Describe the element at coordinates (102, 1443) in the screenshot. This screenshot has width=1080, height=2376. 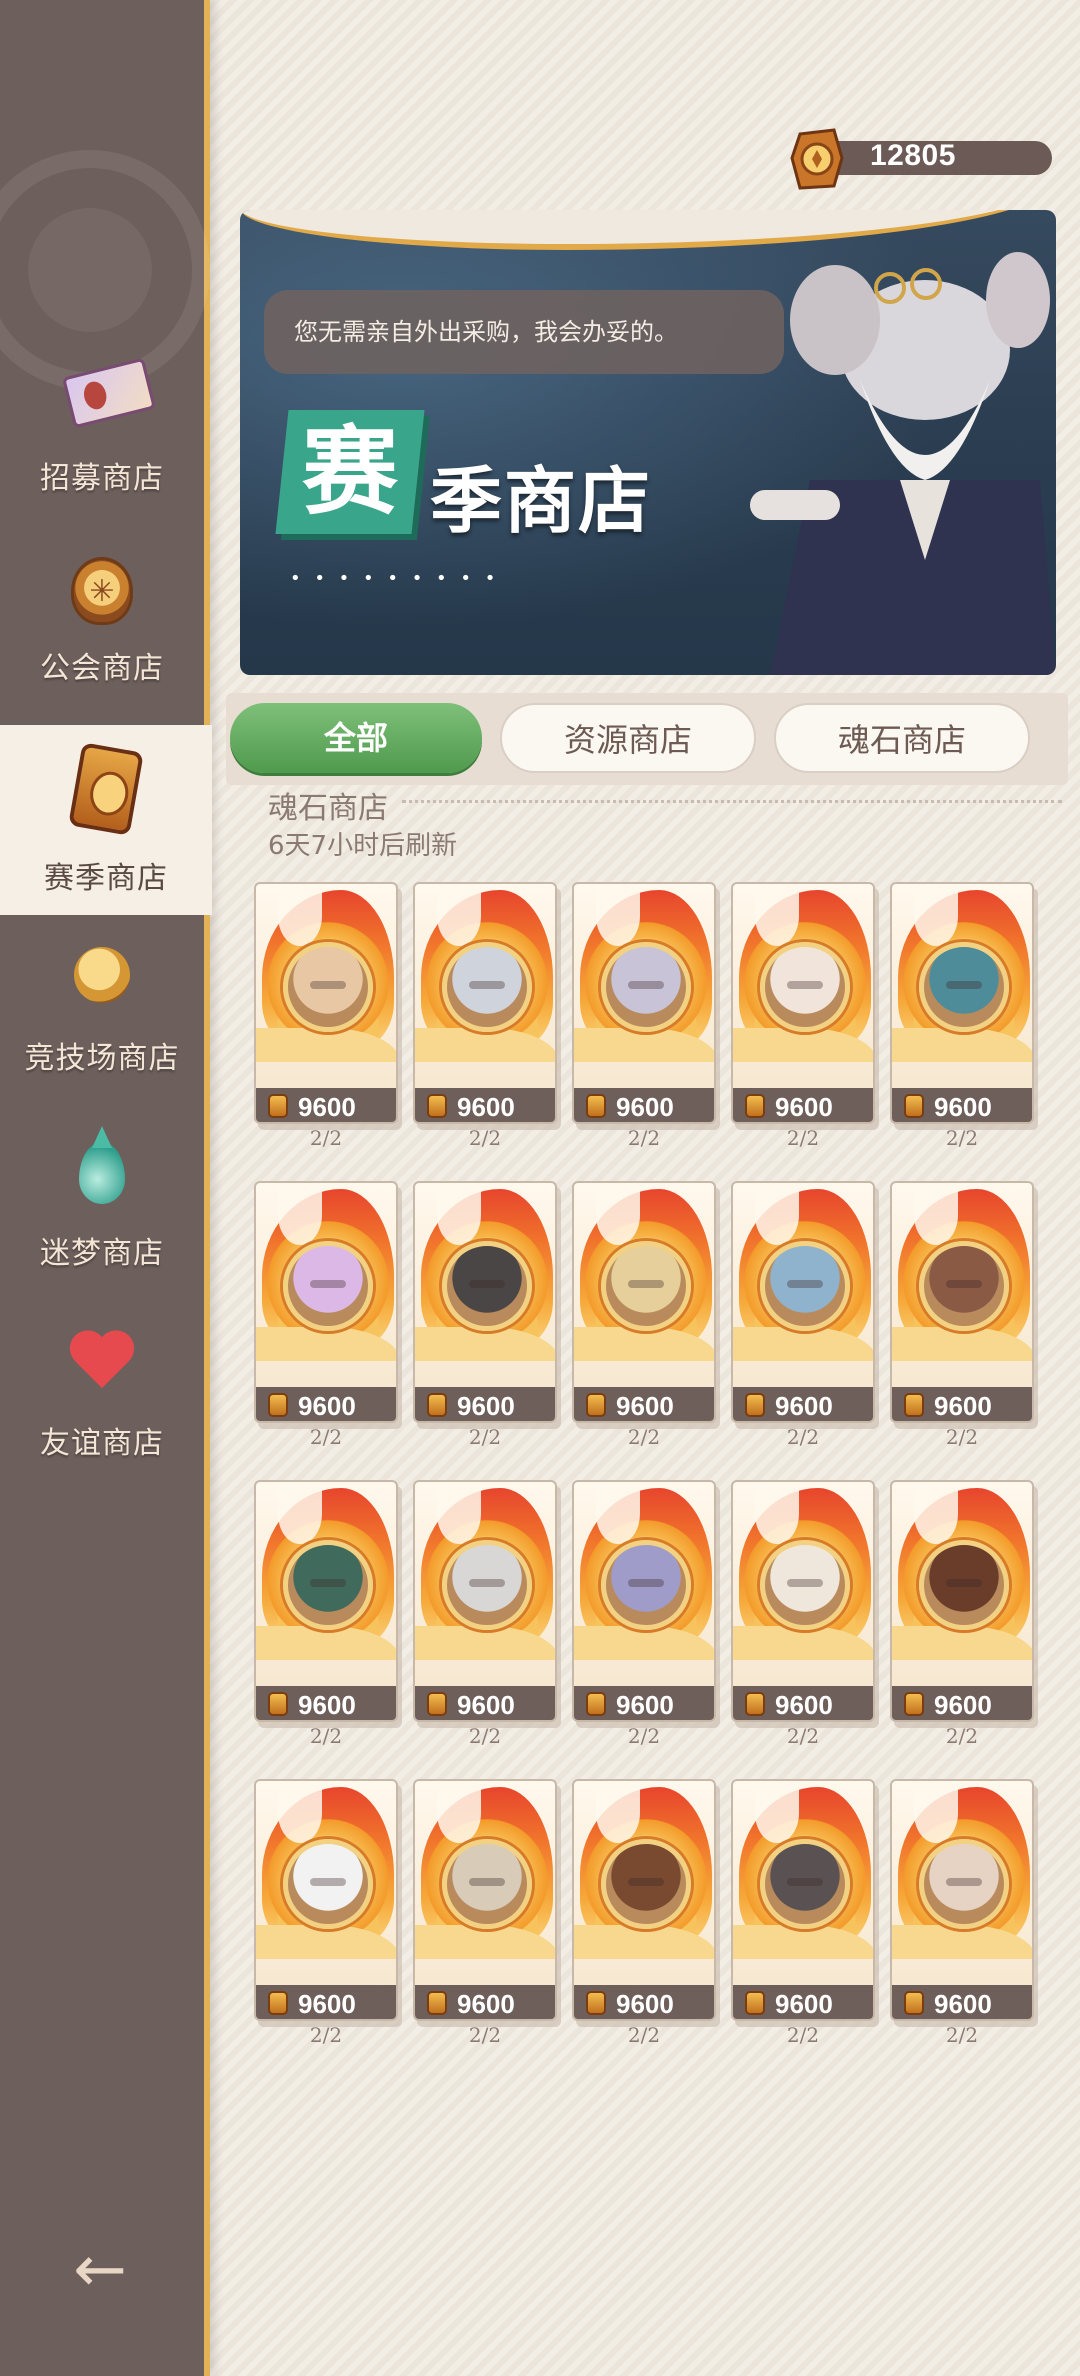
I see `sidebar-item-label: 友谊商店` at that location.